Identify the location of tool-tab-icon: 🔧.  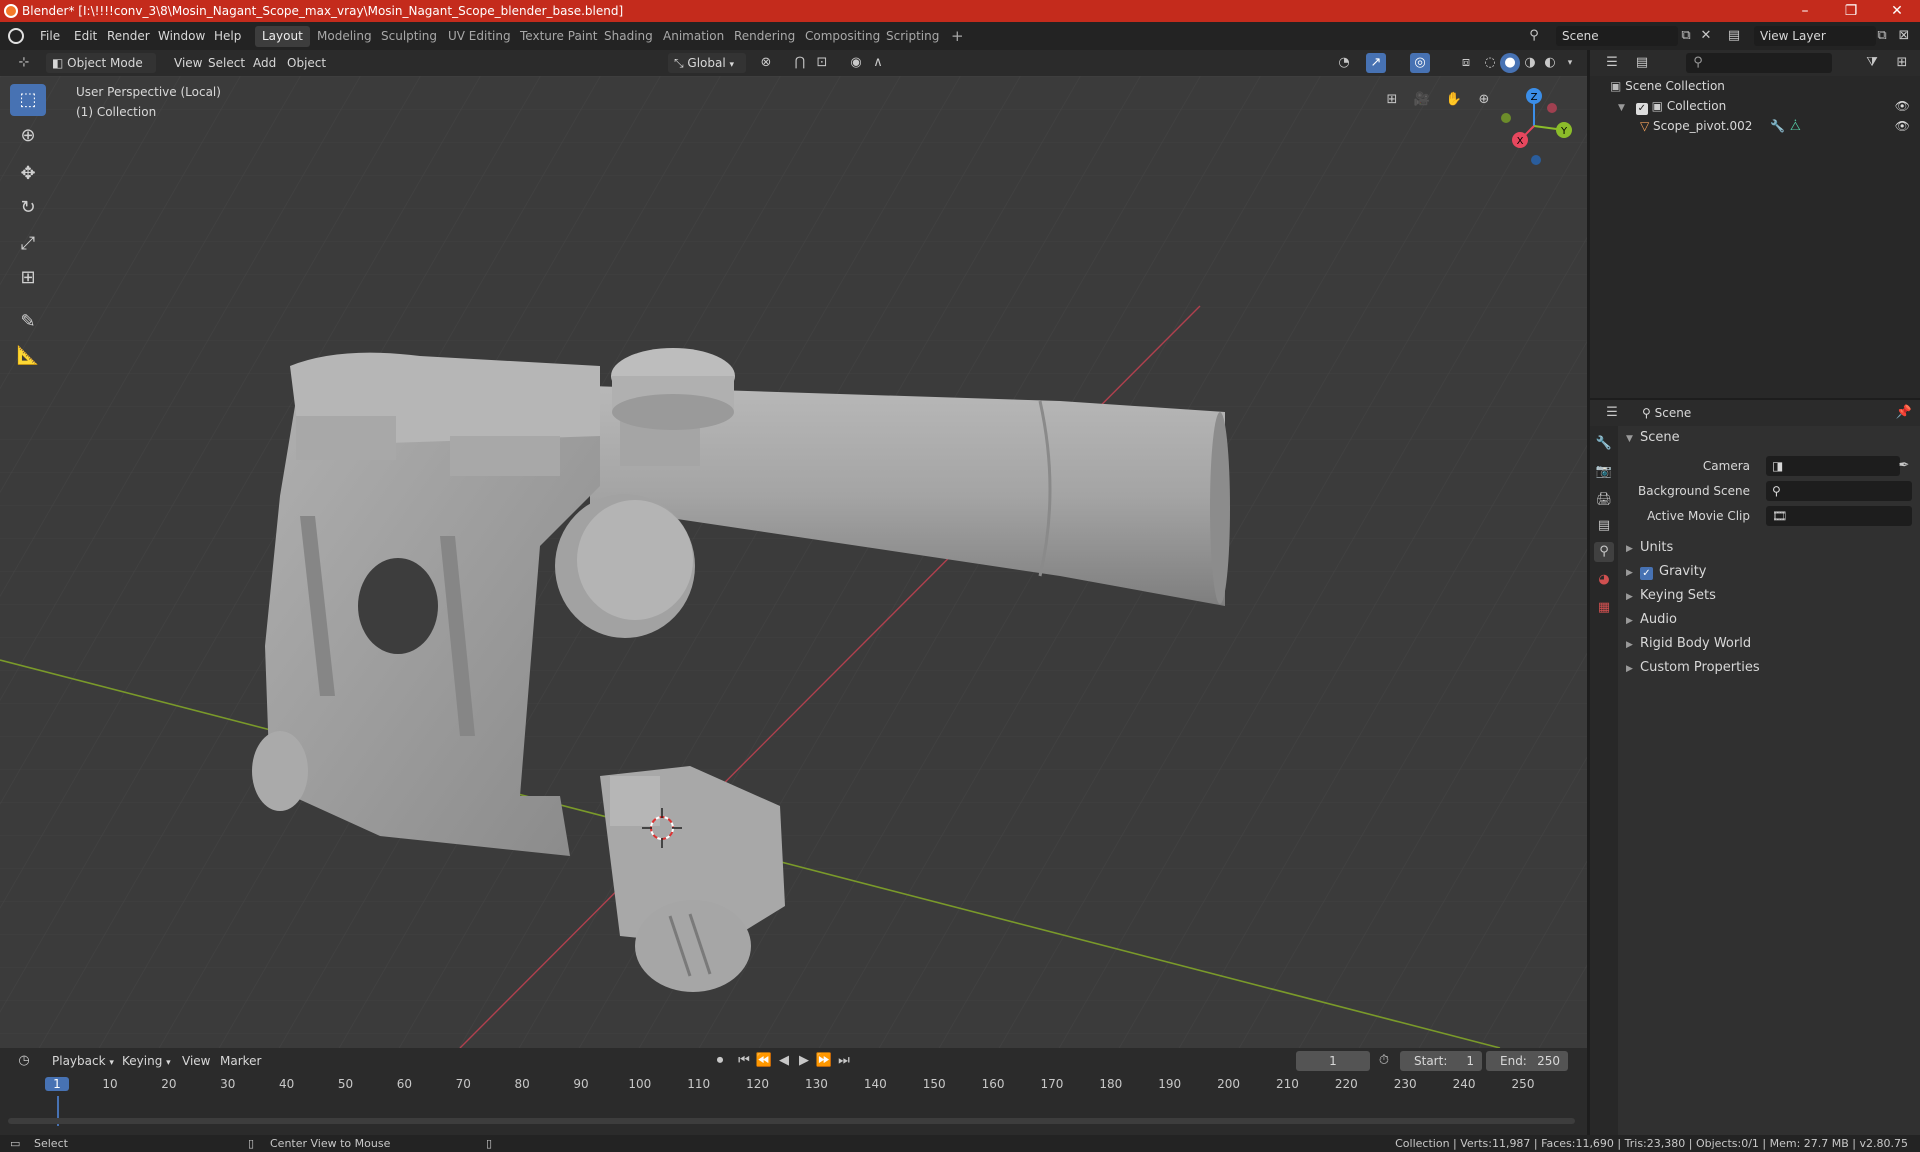
(1604, 444).